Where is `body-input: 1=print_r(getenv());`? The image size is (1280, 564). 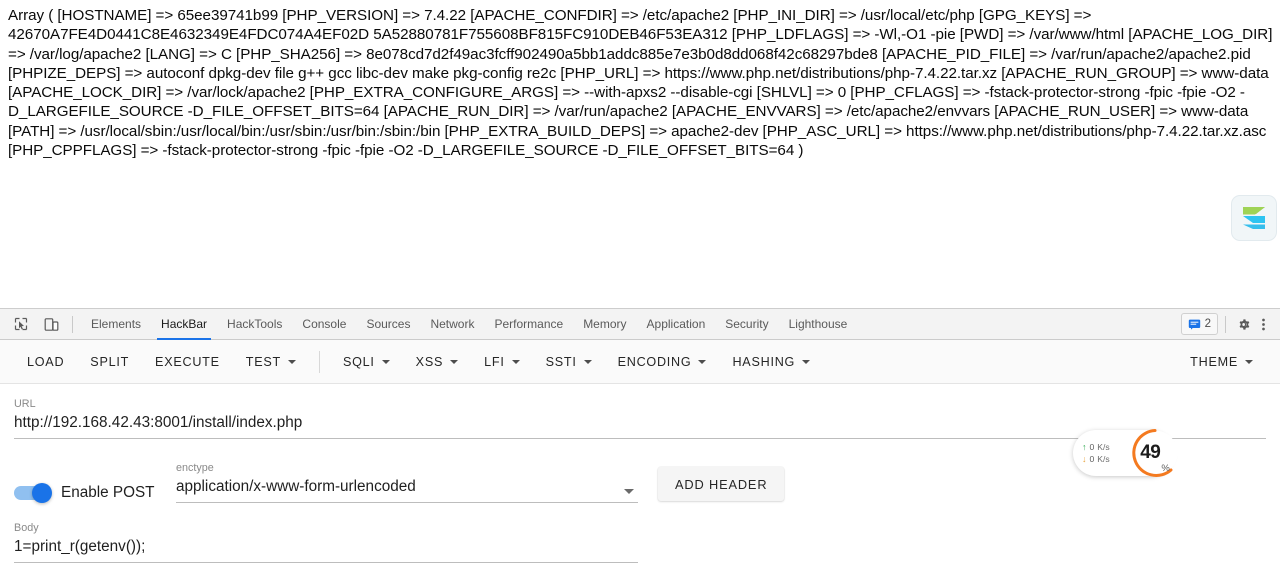
body-input: 1=print_r(getenv()); is located at coordinates (640, 548).